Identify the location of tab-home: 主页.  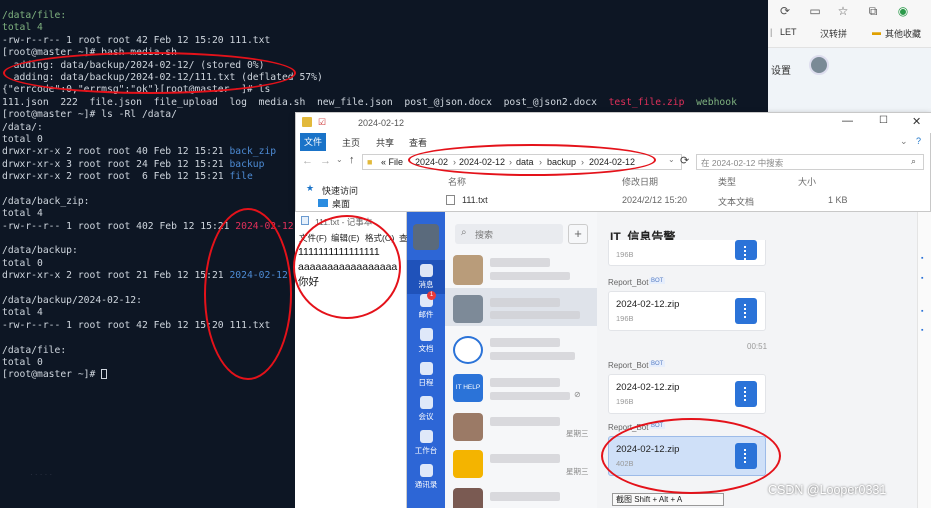
(351, 142).